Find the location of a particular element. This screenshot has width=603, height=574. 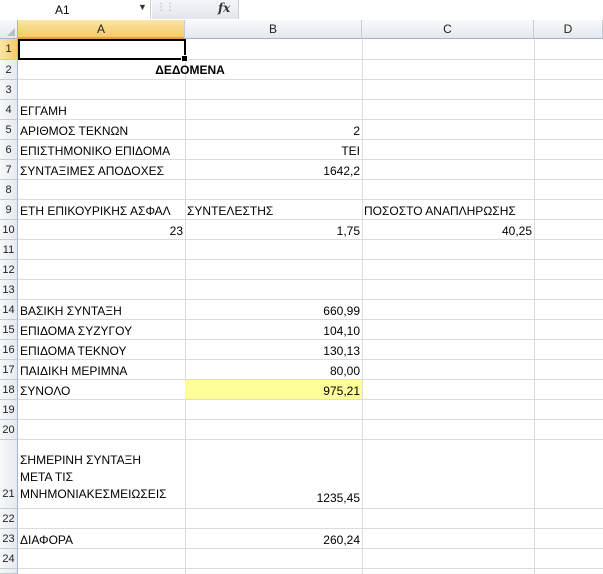

row-header: 11 is located at coordinates (9, 250).